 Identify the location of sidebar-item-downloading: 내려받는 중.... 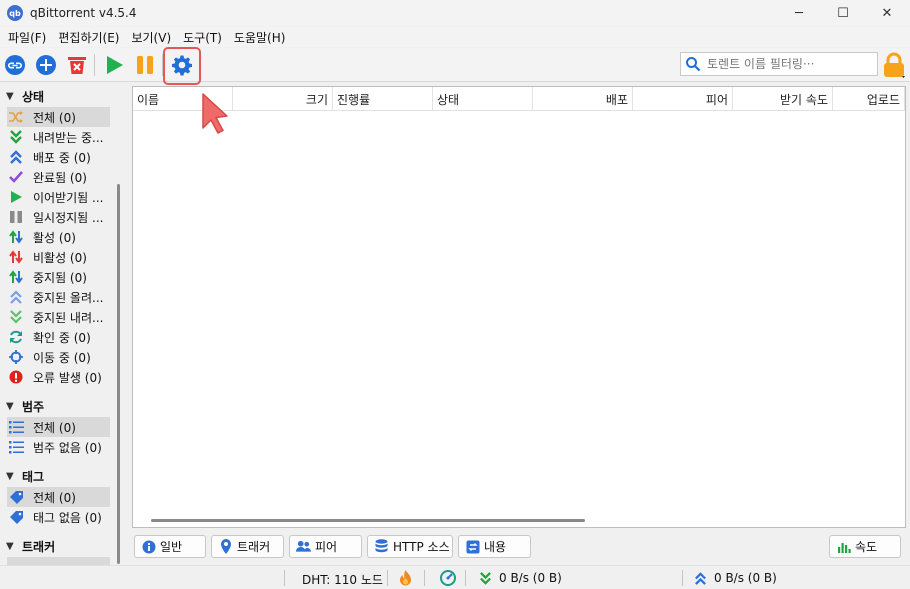
(58, 137).